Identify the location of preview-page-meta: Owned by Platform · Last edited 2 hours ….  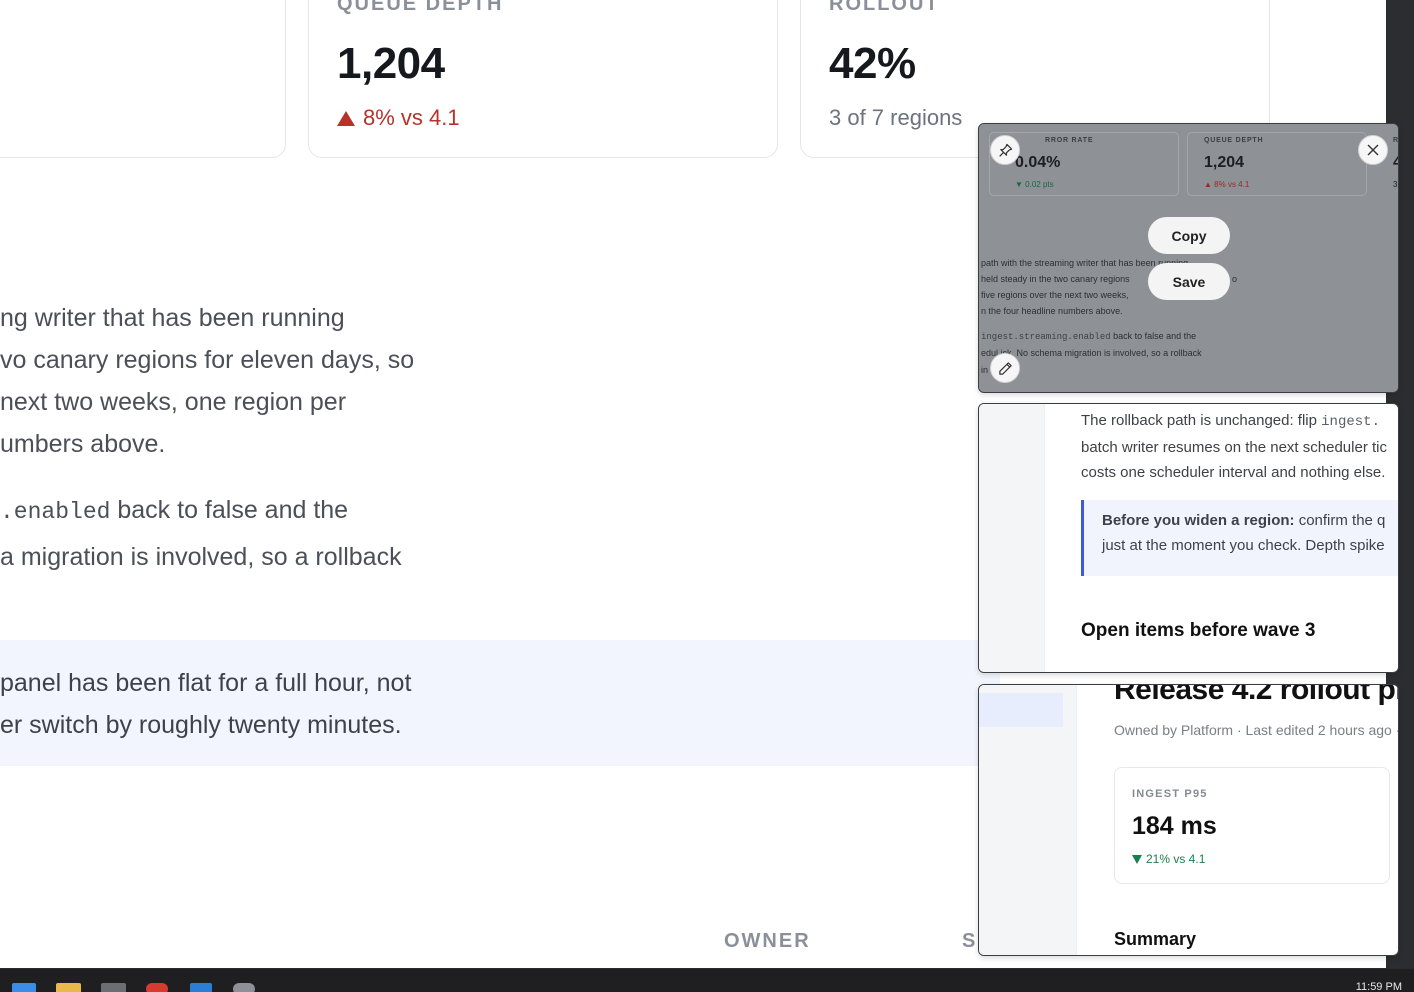
(1256, 730).